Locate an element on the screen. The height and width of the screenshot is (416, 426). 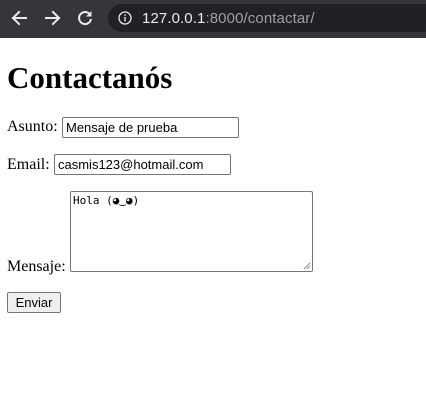
reload-icon is located at coordinates (85, 18).